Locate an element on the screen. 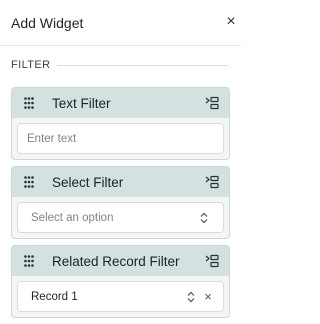  related-record-dropdown: Record 1 × is located at coordinates (120, 296).